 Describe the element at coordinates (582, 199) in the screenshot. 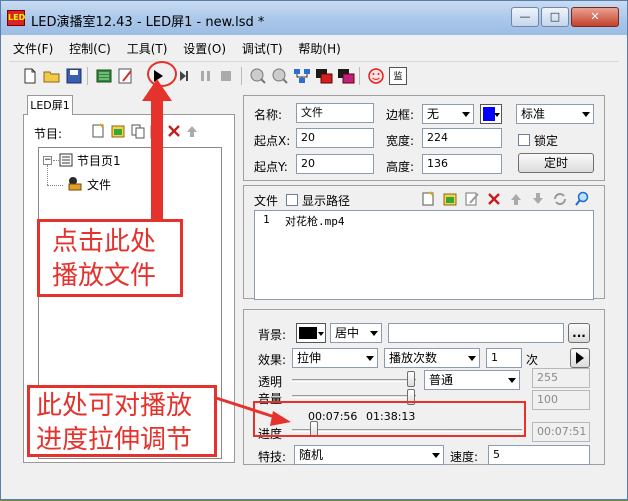

I see `search-file-icon` at that location.